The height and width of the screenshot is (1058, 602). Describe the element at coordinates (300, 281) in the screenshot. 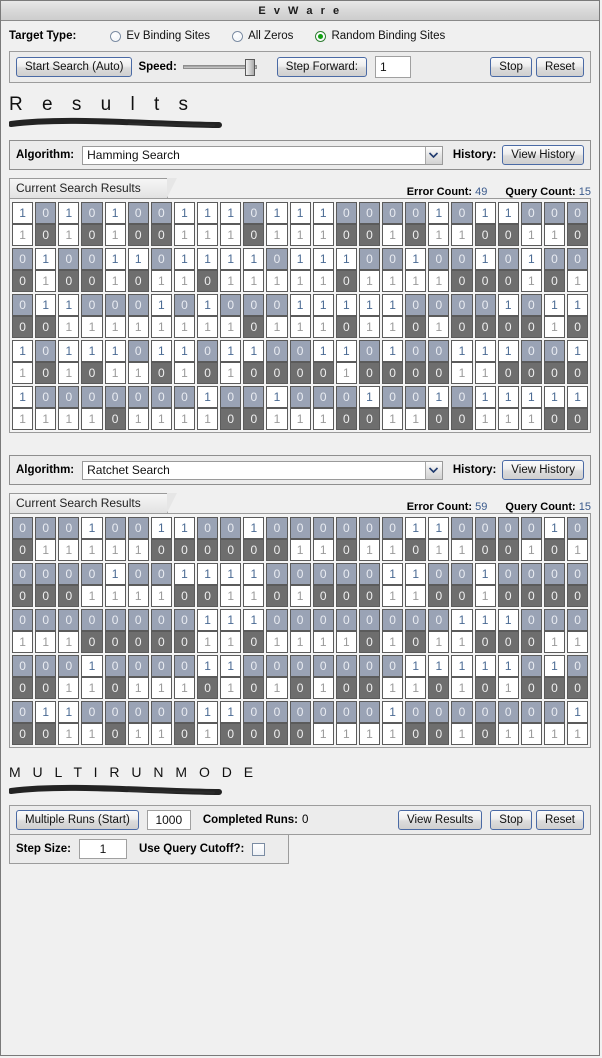

I see `current-bit-row: 0100101101111101111000101` at that location.